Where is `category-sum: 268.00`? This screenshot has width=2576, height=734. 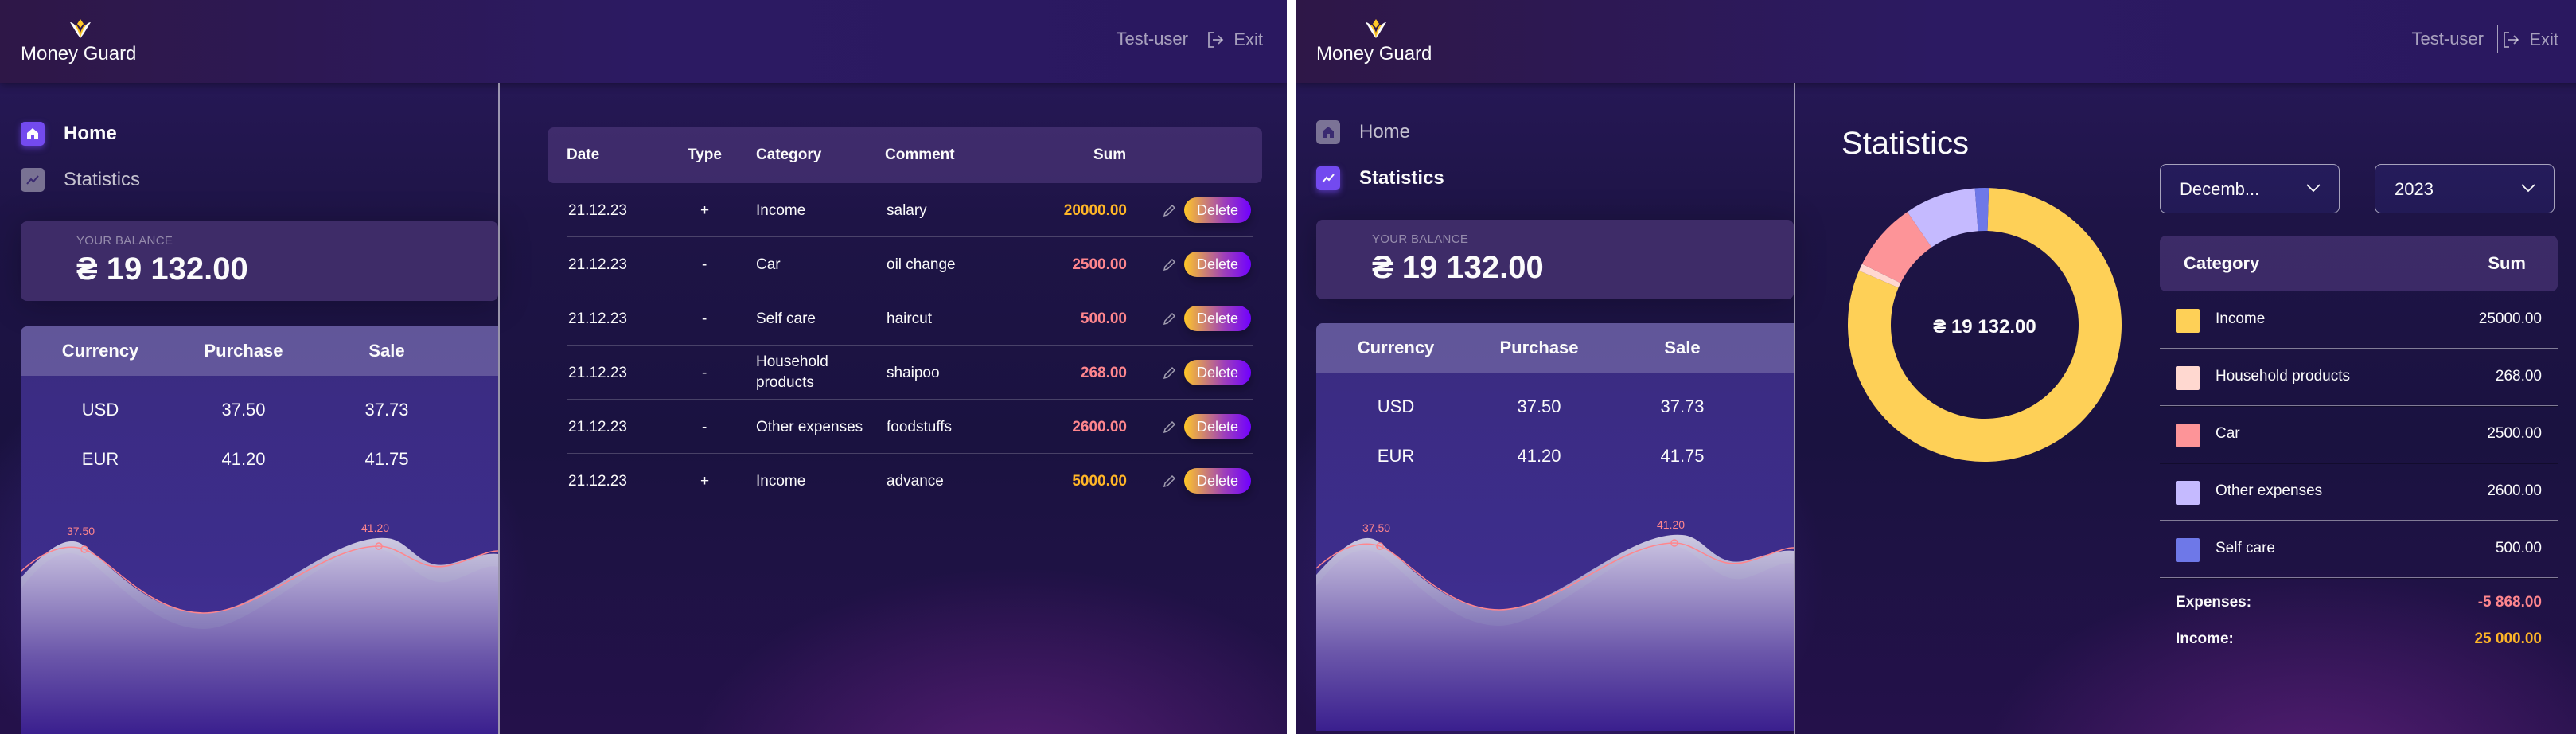
category-sum: 268.00 is located at coordinates (2518, 376).